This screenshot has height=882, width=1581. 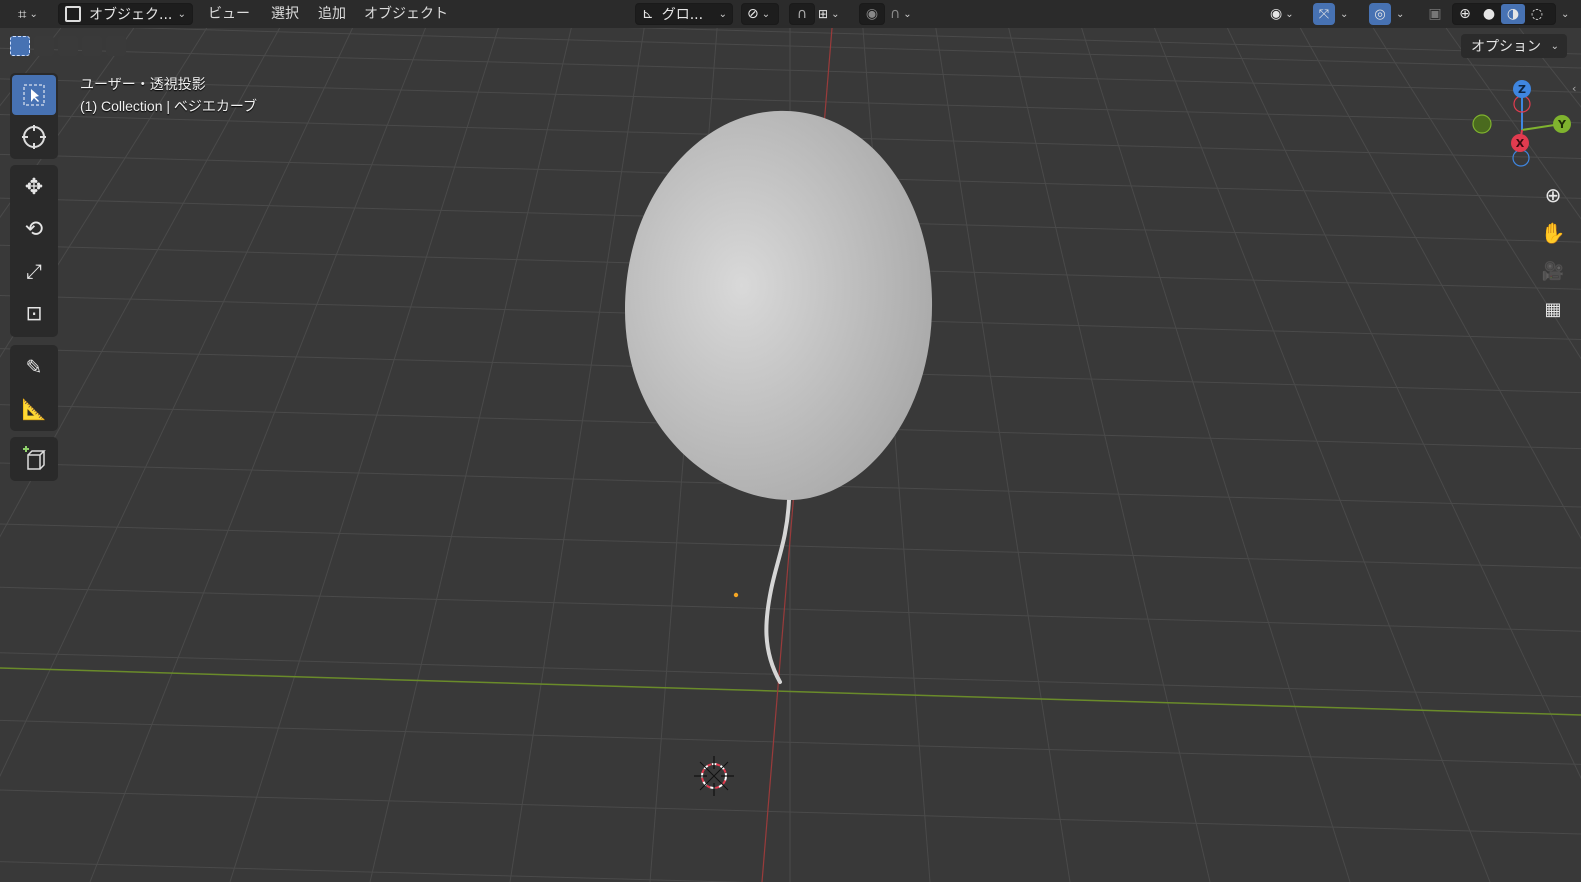 What do you see at coordinates (20, 46) in the screenshot?
I see `select-new-icon` at bounding box center [20, 46].